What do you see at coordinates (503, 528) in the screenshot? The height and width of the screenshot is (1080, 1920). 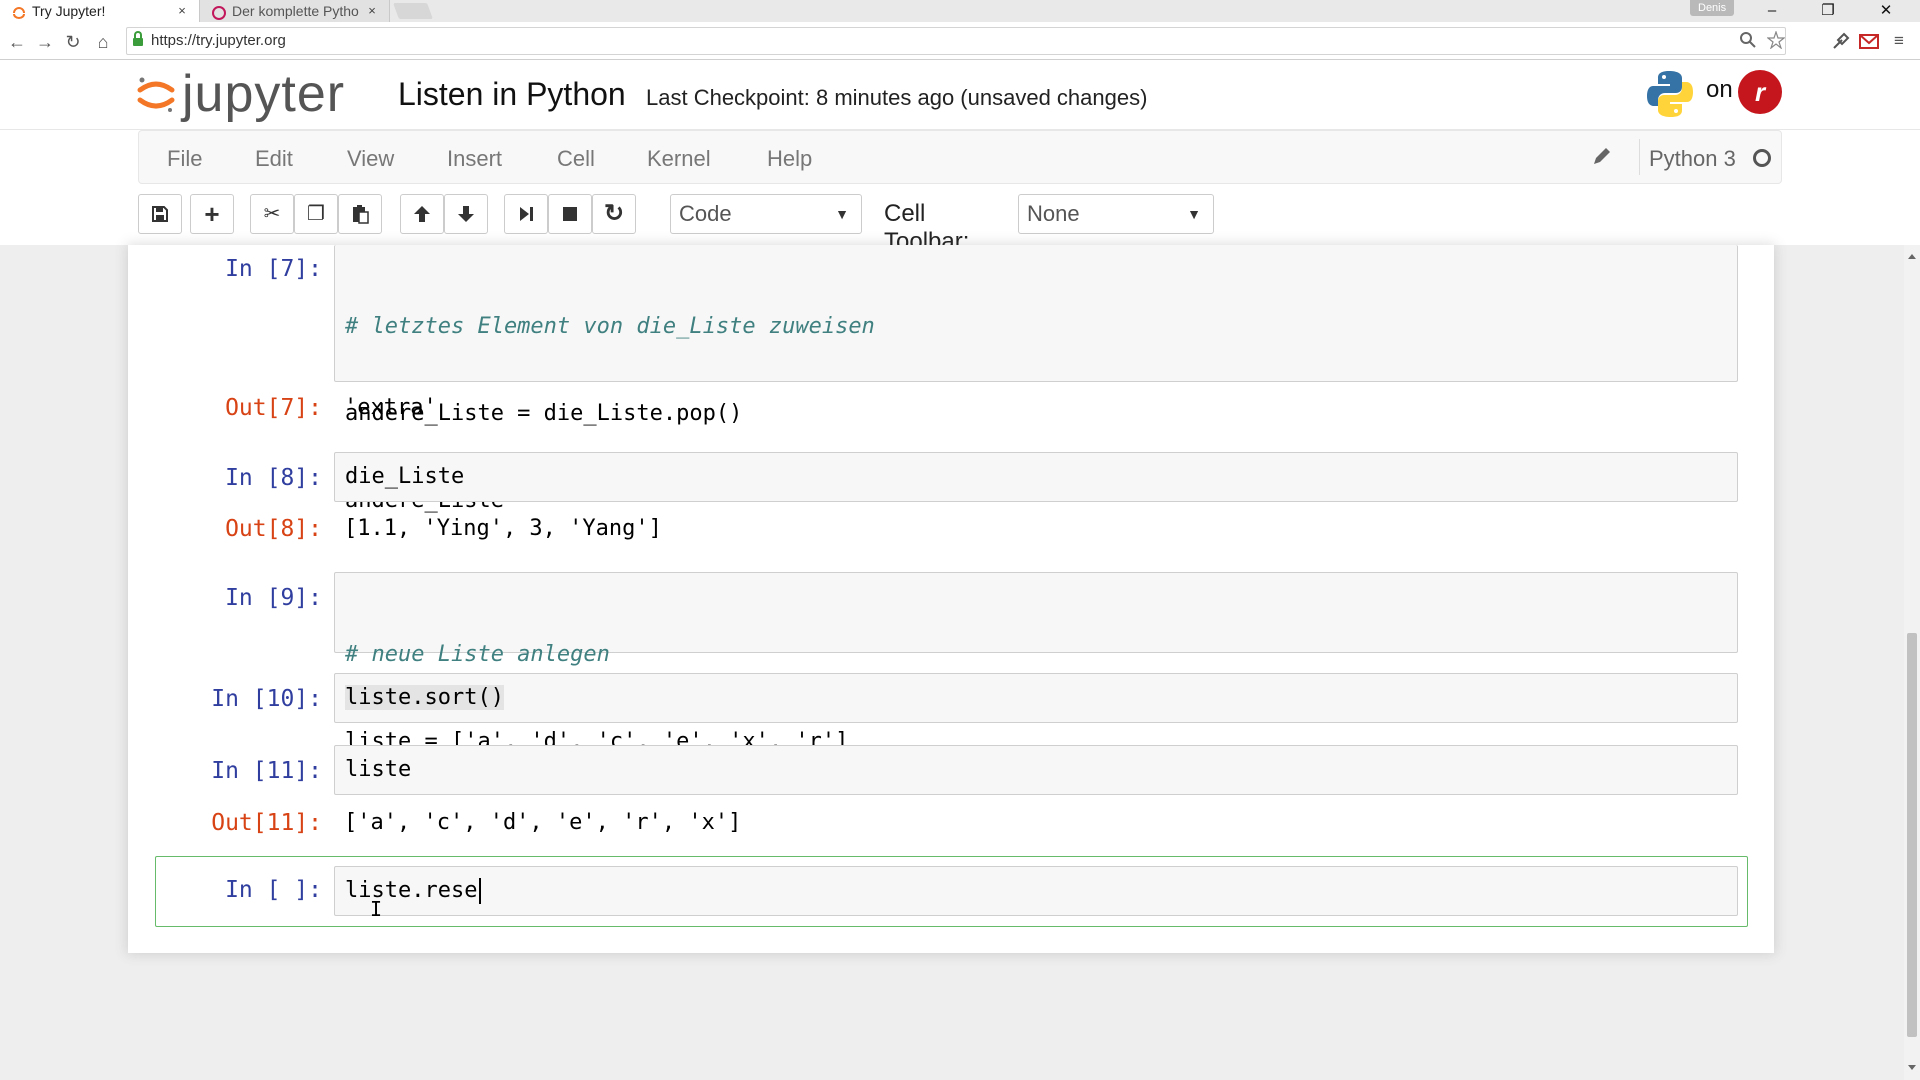 I see `cell-output: [1.1, 'Ying', 3, 'Yang']` at bounding box center [503, 528].